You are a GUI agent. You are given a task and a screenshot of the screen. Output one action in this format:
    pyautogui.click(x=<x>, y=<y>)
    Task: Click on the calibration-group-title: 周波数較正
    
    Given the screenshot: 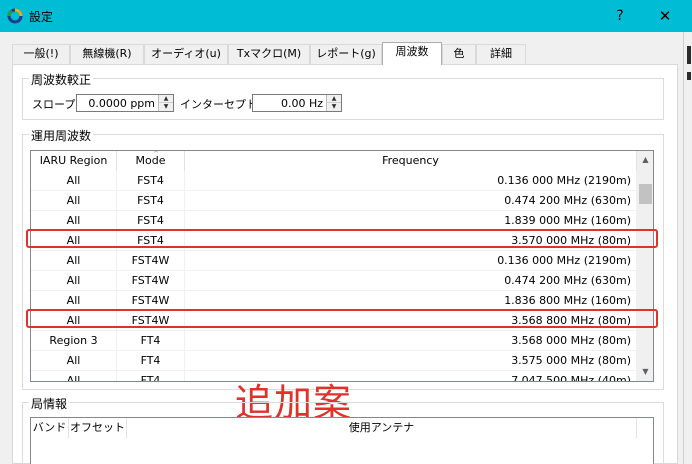 What is the action you would take?
    pyautogui.click(x=61, y=79)
    